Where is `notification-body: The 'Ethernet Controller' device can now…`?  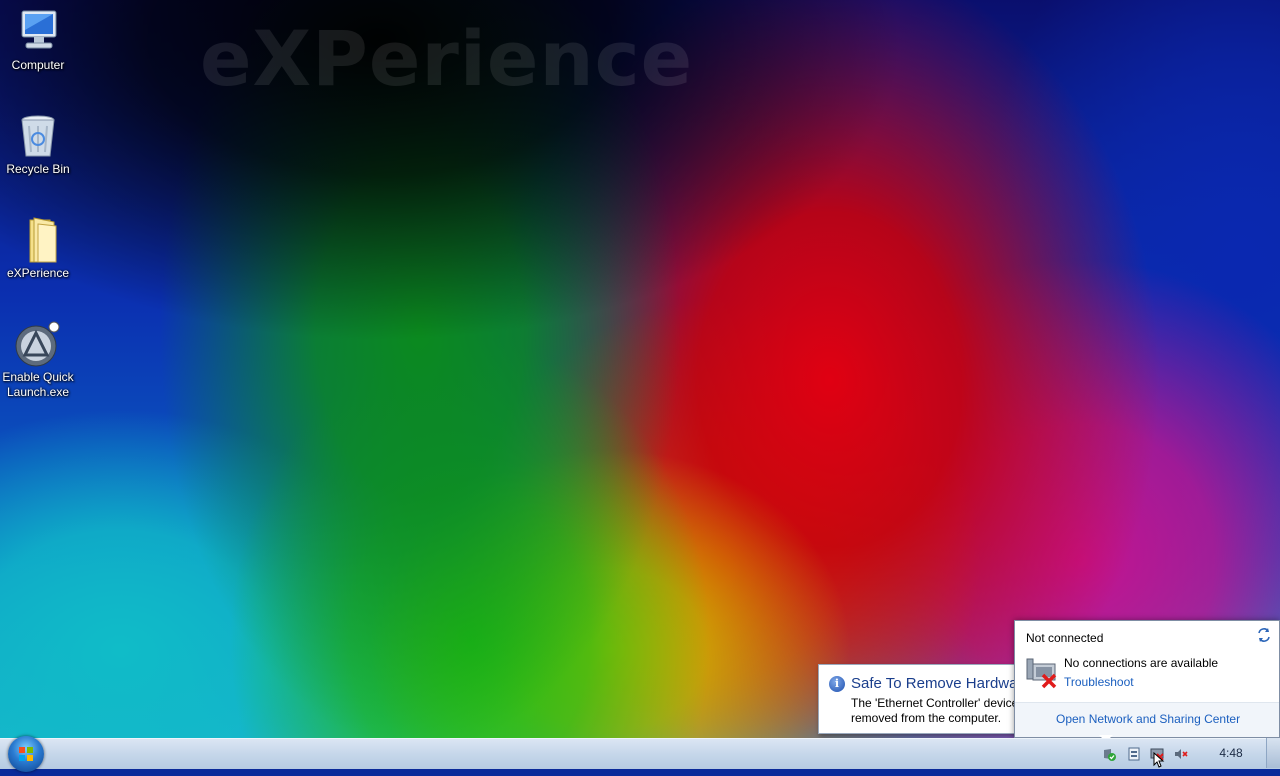
notification-body: The 'Ethernet Controller' device can now… is located at coordinates (940, 711).